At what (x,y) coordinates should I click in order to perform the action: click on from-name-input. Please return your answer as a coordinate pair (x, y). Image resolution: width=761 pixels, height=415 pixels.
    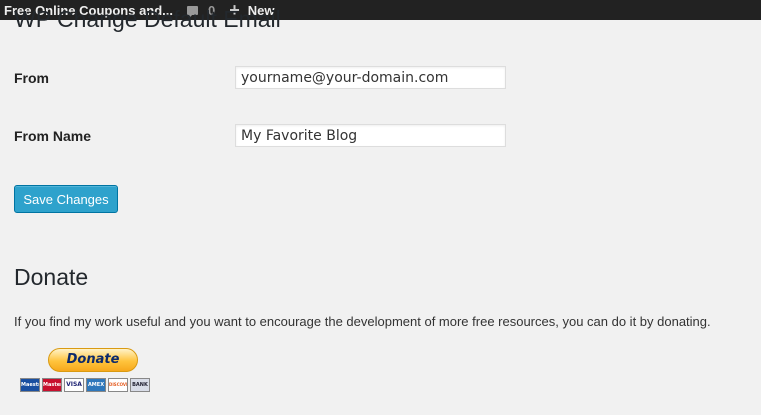
    Looking at the image, I should click on (370, 135).